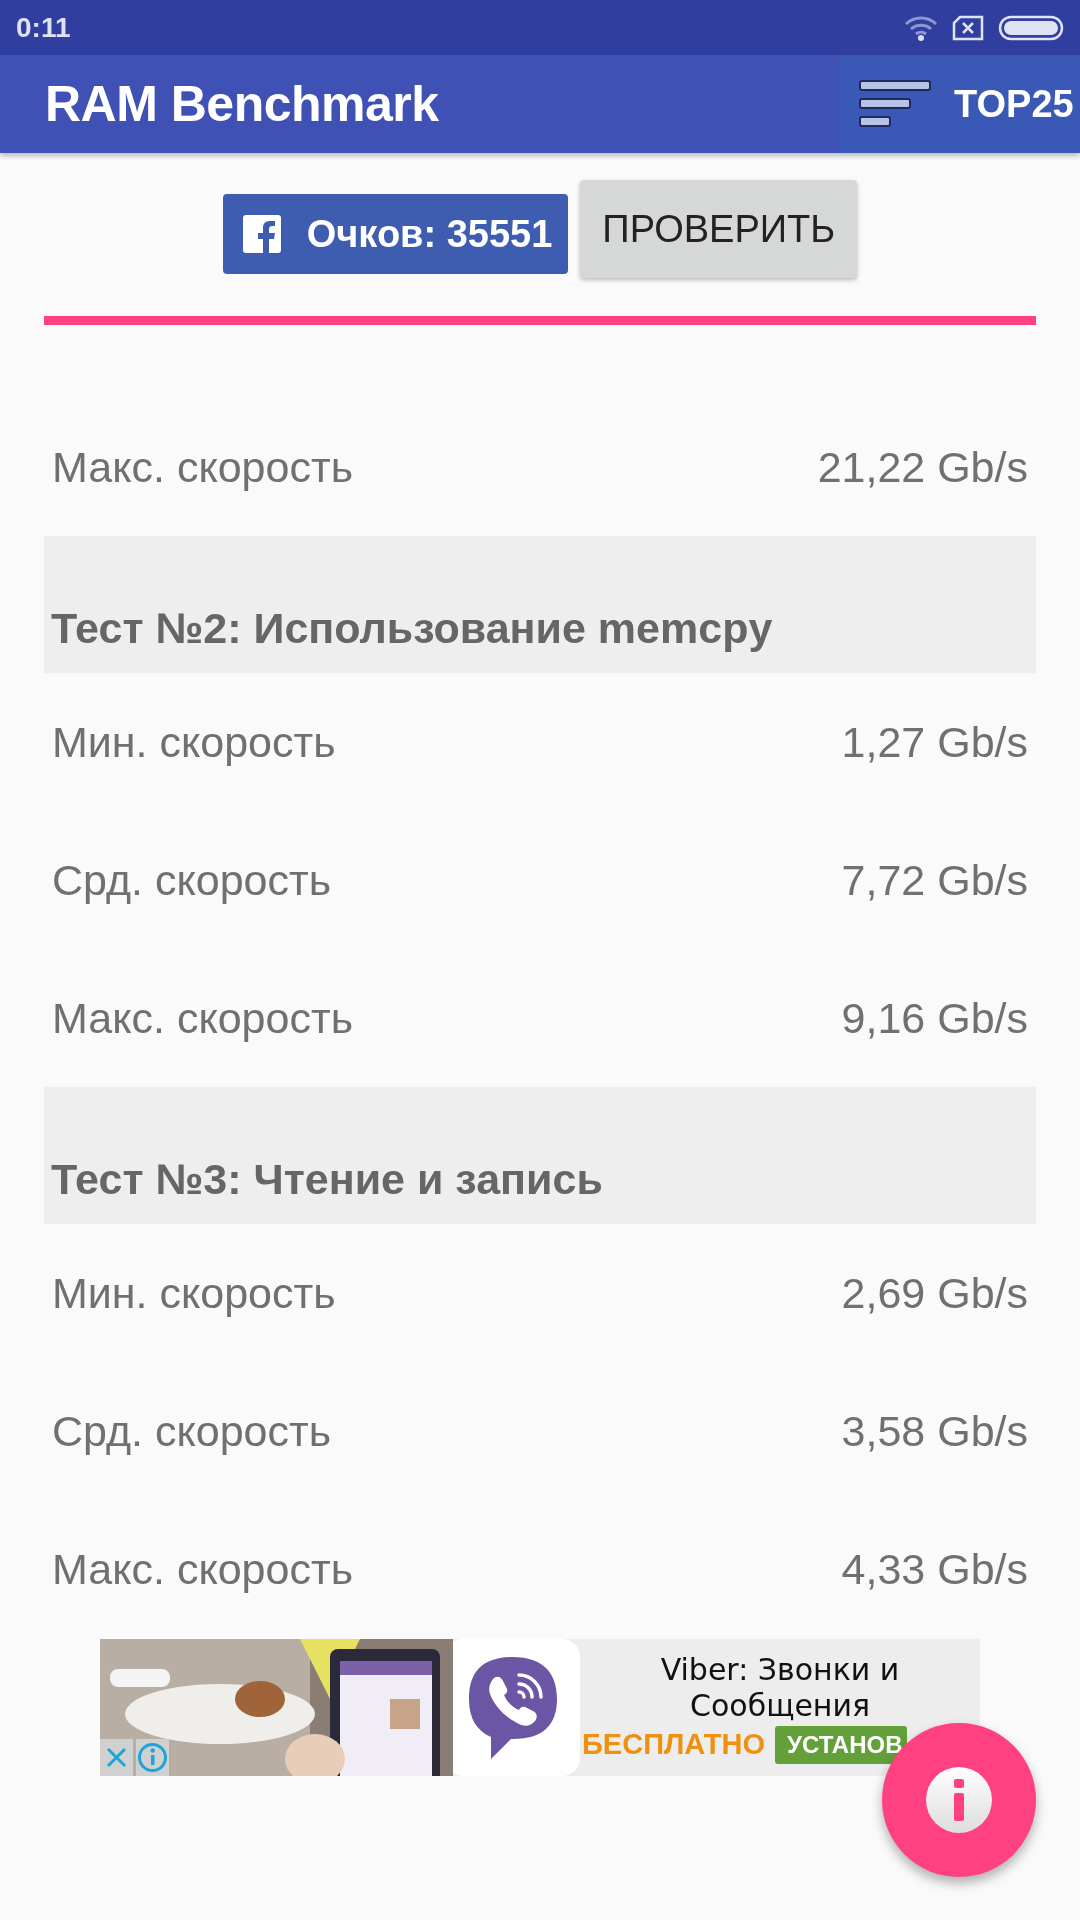 The height and width of the screenshot is (1920, 1080). Describe the element at coordinates (540, 1155) in the screenshot. I see `test-heading: Тест №3: Чтение и запись` at that location.